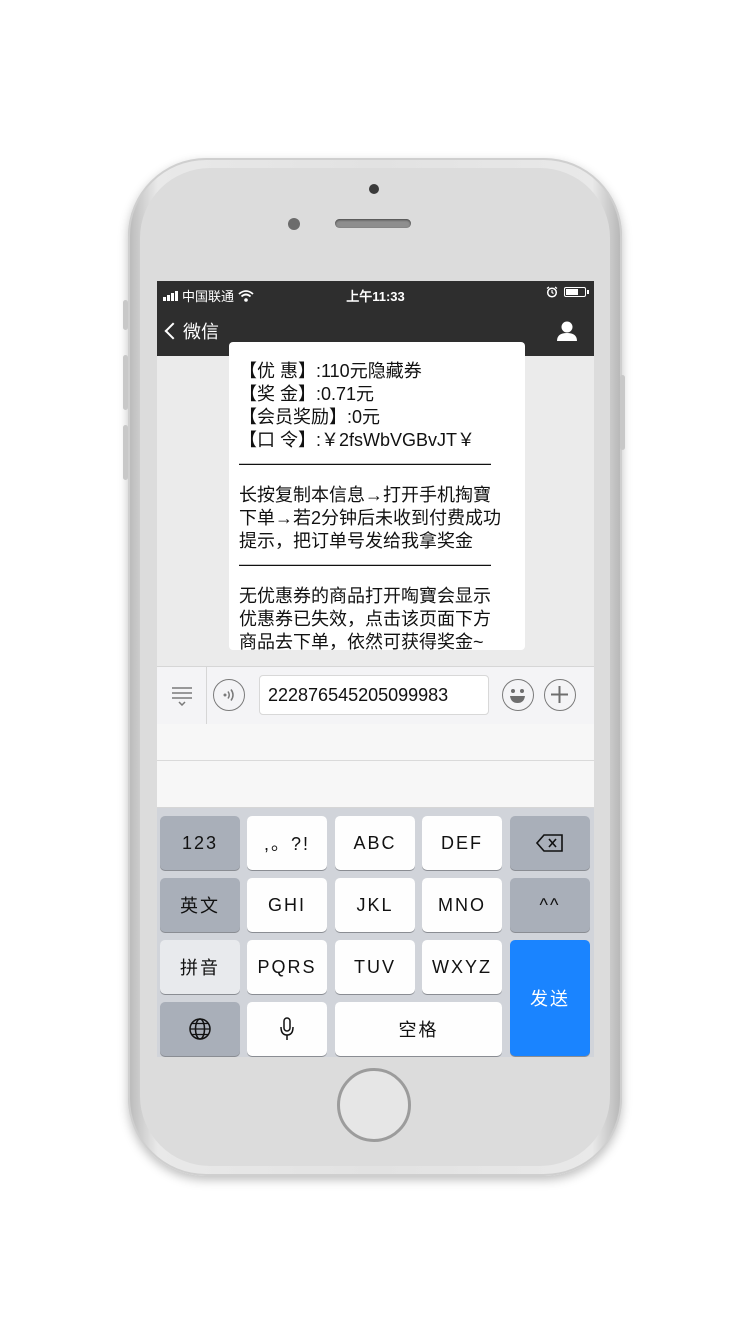 The height and width of the screenshot is (1334, 750). I want to click on key-english: 英文, so click(200, 905).